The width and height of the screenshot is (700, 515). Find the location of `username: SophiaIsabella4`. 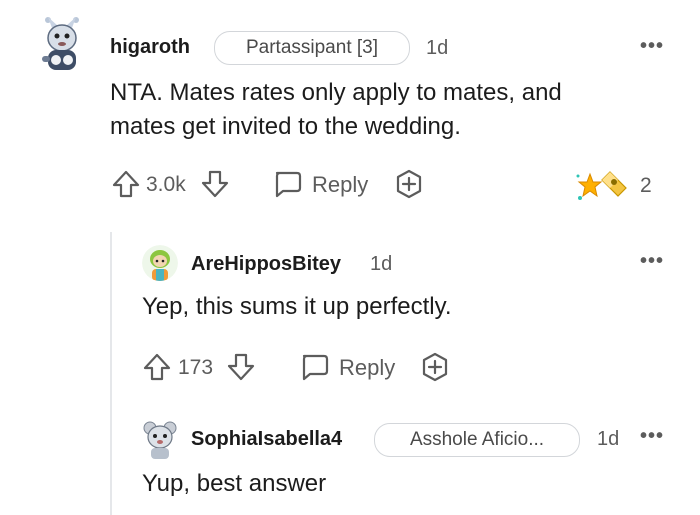

username: SophiaIsabella4 is located at coordinates (266, 439).